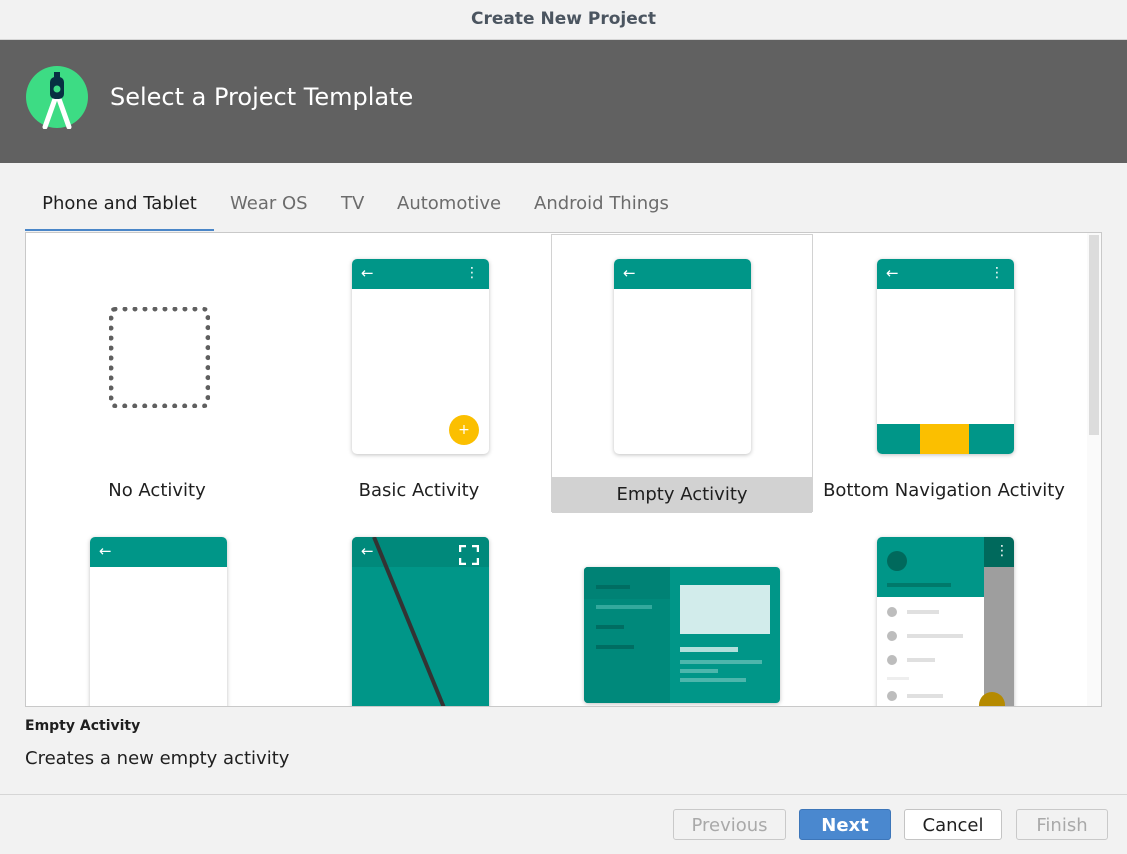 The height and width of the screenshot is (854, 1127). Describe the element at coordinates (919, 585) in the screenshot. I see `drawer-header-line` at that location.